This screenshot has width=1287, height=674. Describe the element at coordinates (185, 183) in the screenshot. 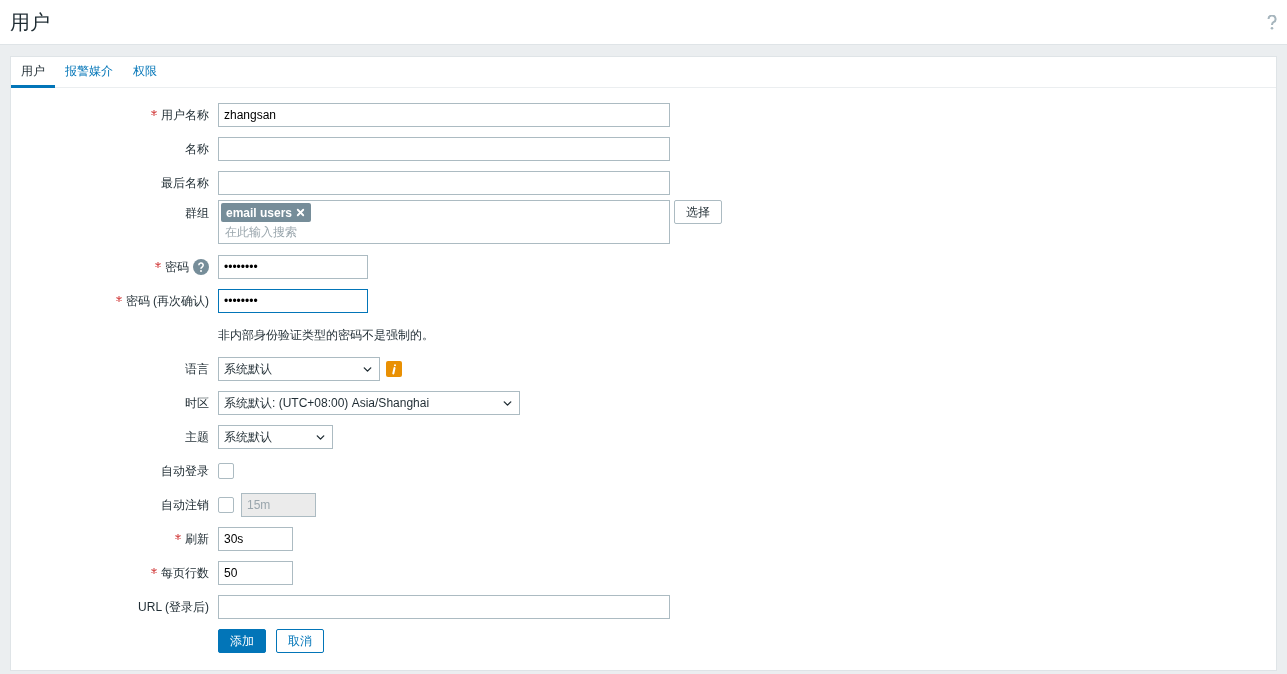

I see `field-label: 最后名称` at that location.